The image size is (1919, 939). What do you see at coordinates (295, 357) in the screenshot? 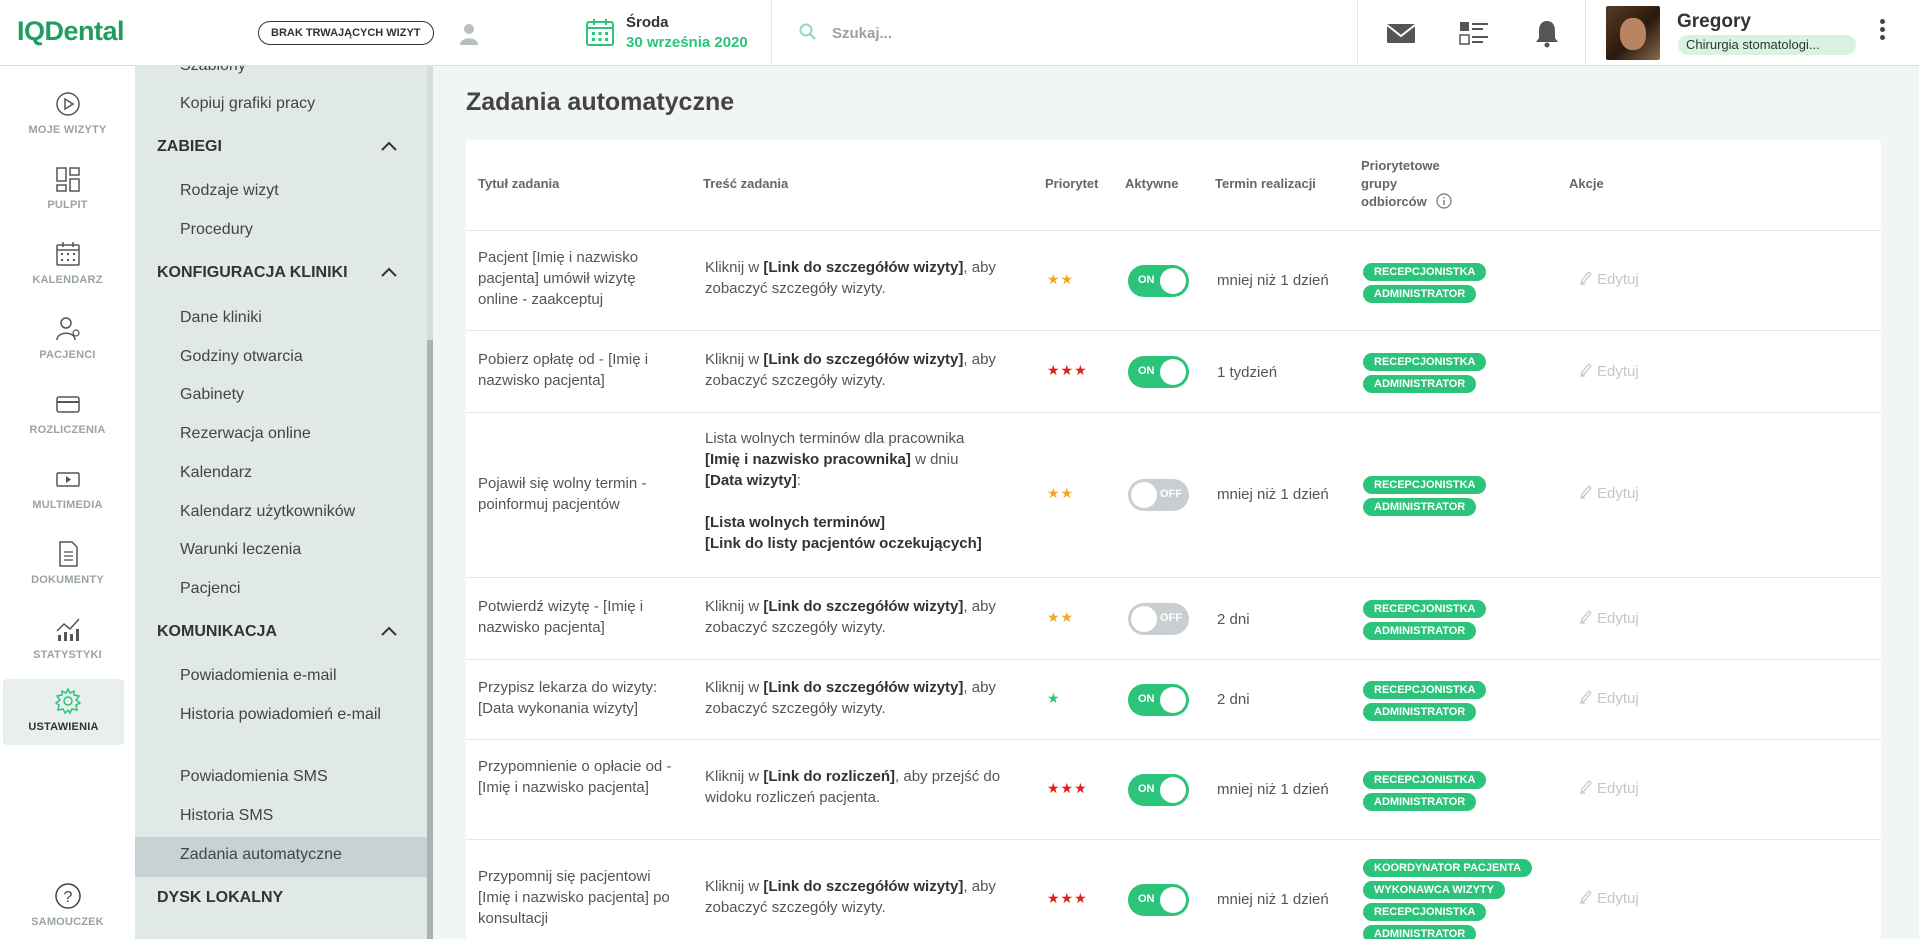
I see `submenu-item: Godziny otwarcia` at bounding box center [295, 357].